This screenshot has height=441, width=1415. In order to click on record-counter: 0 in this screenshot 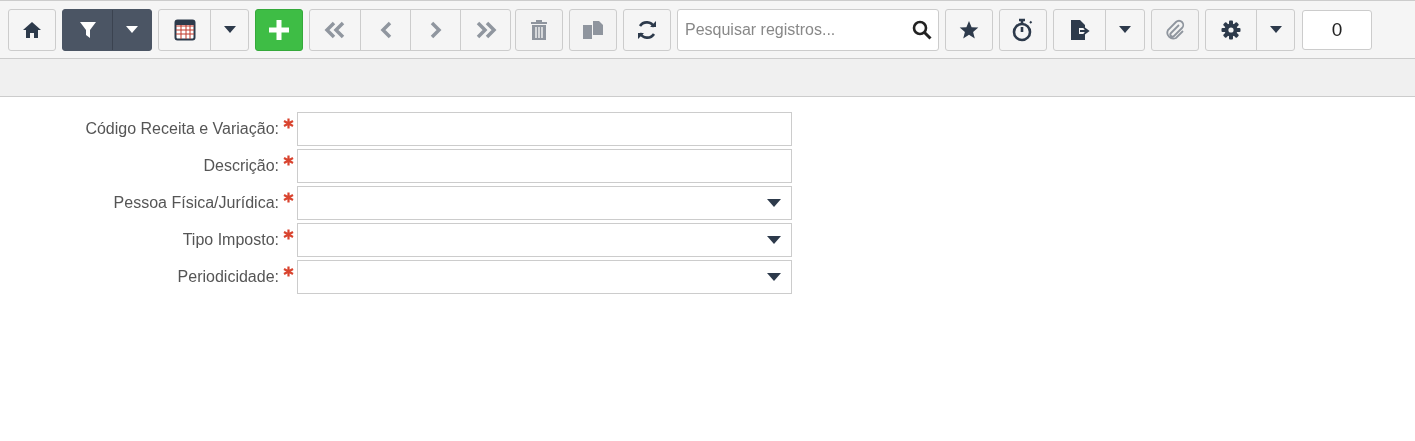, I will do `click(1337, 29)`.